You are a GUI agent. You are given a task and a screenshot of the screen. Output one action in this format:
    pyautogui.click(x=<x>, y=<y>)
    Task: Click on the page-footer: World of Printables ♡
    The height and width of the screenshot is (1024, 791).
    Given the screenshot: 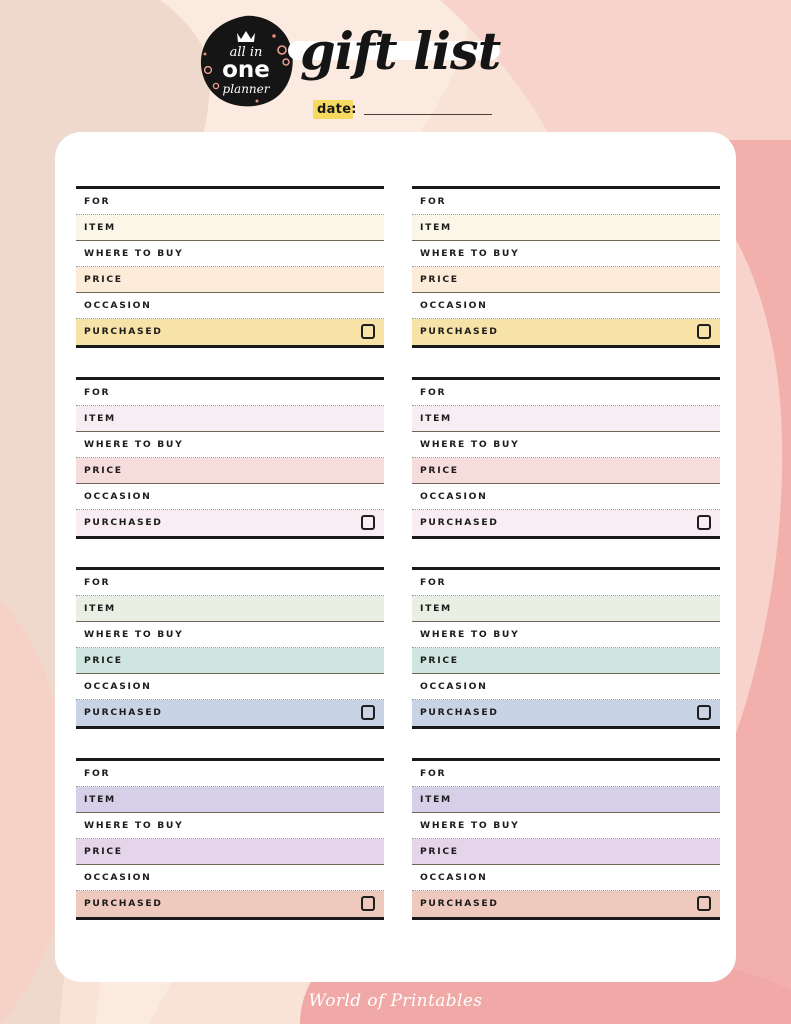 What is the action you would take?
    pyautogui.click(x=395, y=997)
    